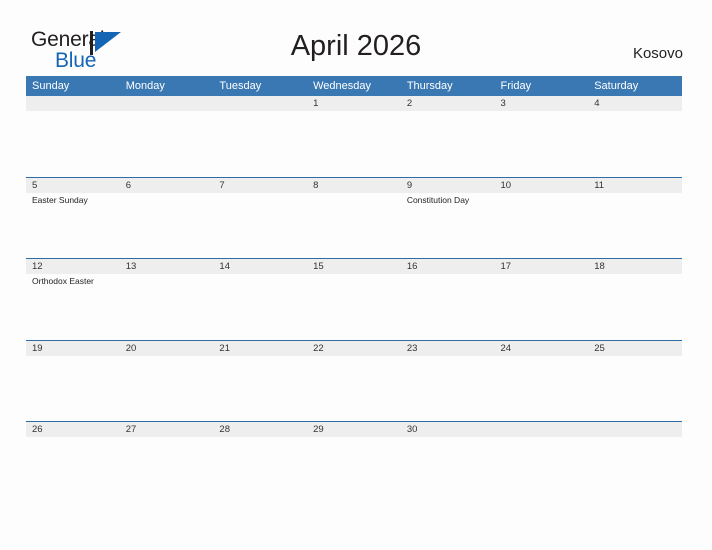  Describe the element at coordinates (240, 86) in the screenshot. I see `weekday-header-tuesday: Tuesday` at that location.